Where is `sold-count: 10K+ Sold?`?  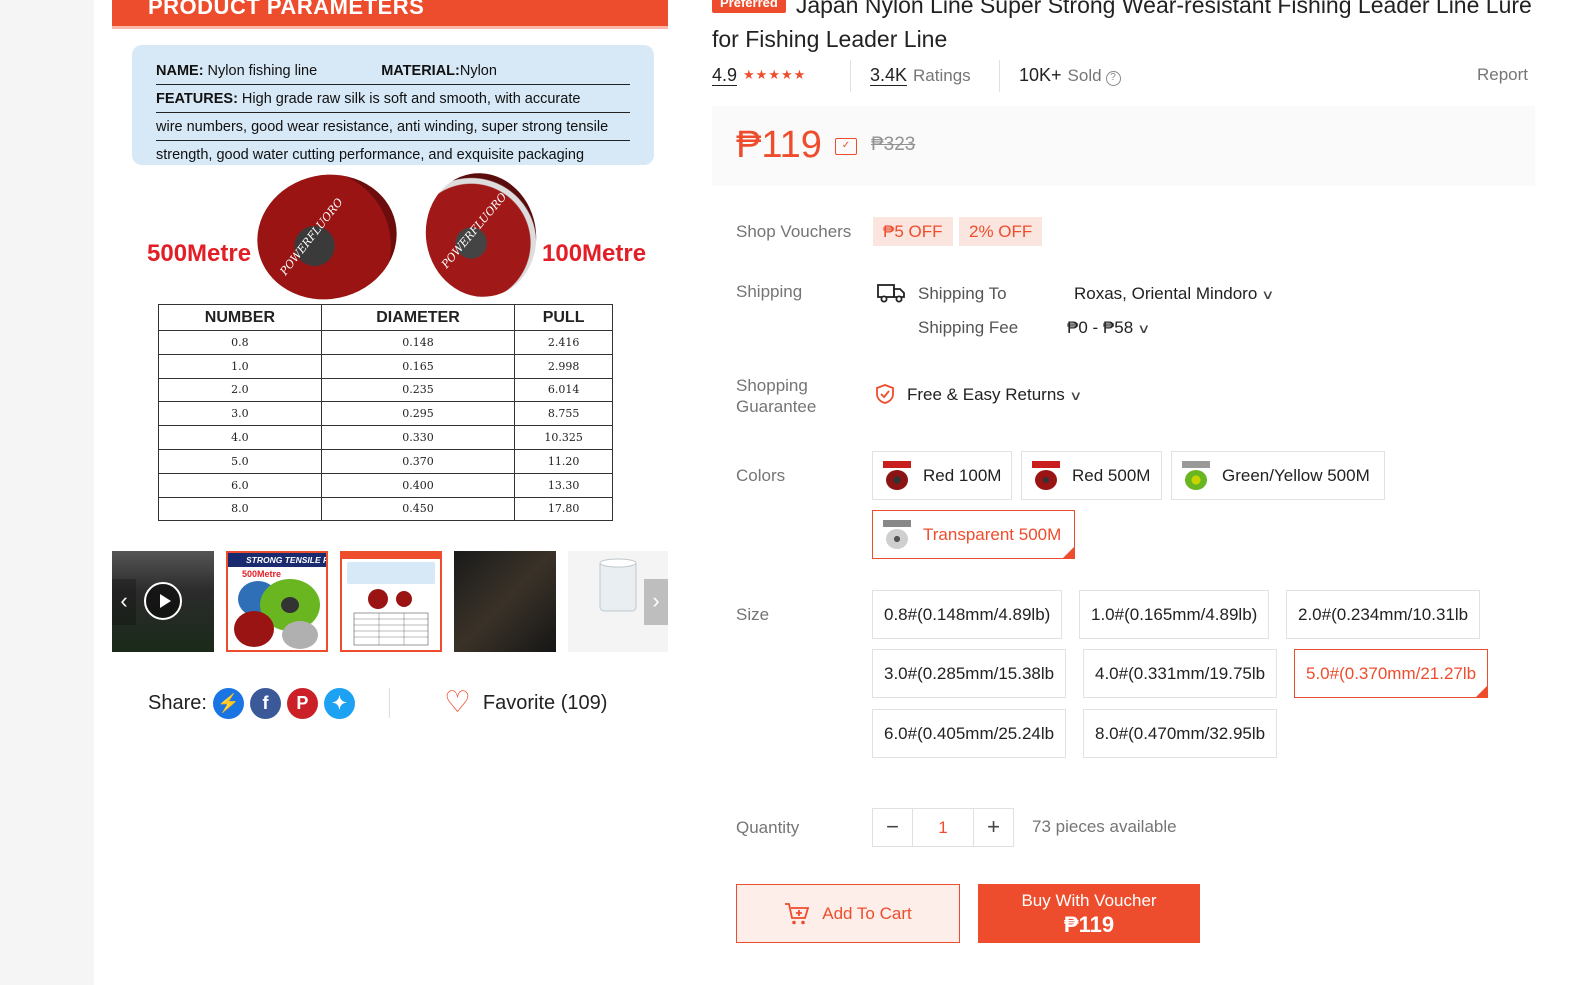 sold-count: 10K+ Sold? is located at coordinates (1070, 76).